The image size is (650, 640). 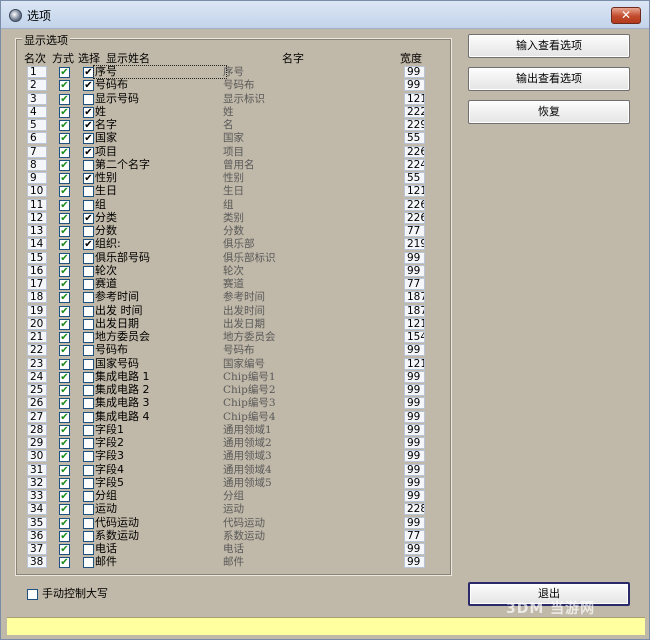 What do you see at coordinates (37, 204) in the screenshot?
I see `rank-field: 11` at bounding box center [37, 204].